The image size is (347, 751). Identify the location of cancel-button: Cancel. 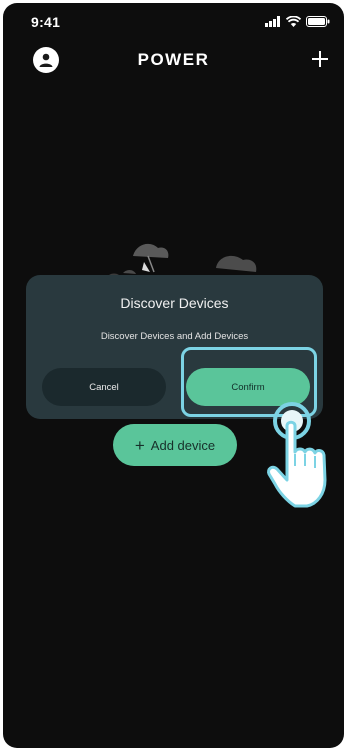
(104, 387).